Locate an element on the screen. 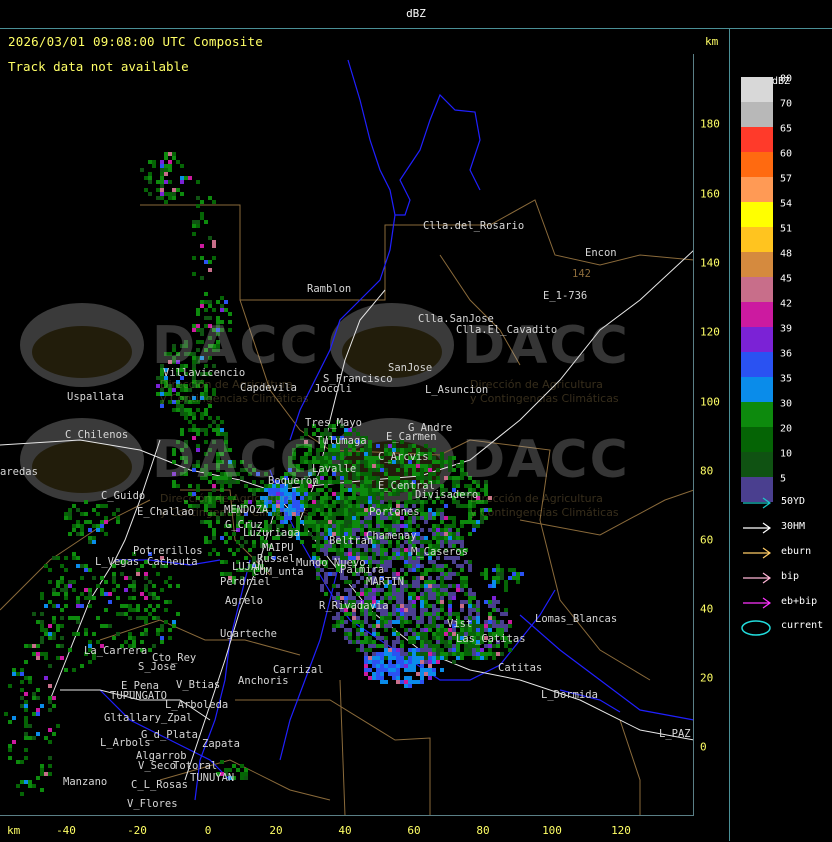 This screenshot has height=842, width=832. place-label: C_L_Rosas is located at coordinates (159, 785).